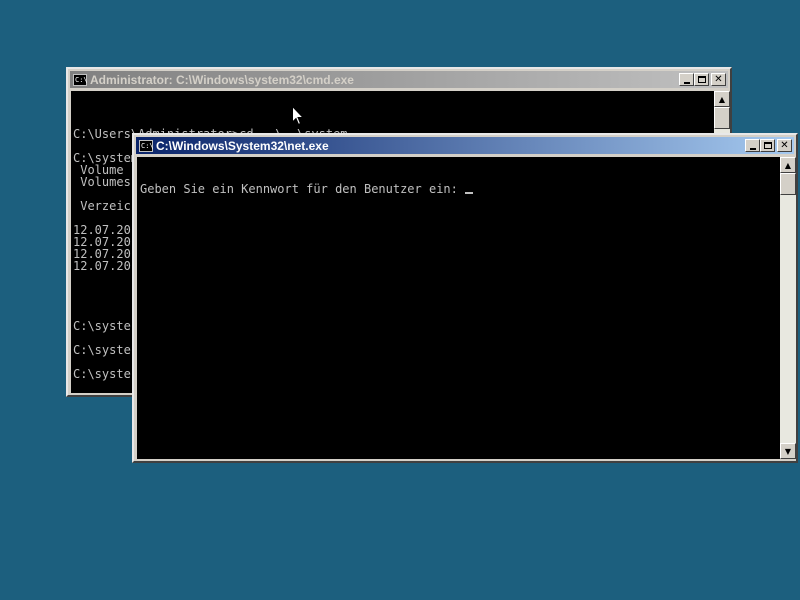 This screenshot has height=600, width=800. I want to click on arrow-down-icon: ▼, so click(788, 451).